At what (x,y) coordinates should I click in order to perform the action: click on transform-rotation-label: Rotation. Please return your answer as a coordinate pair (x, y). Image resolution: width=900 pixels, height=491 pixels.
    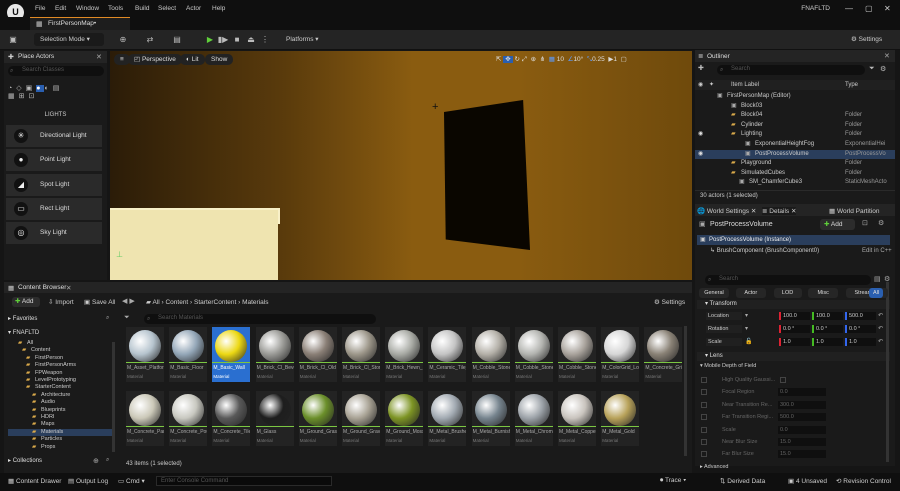
    Looking at the image, I should click on (724, 329).